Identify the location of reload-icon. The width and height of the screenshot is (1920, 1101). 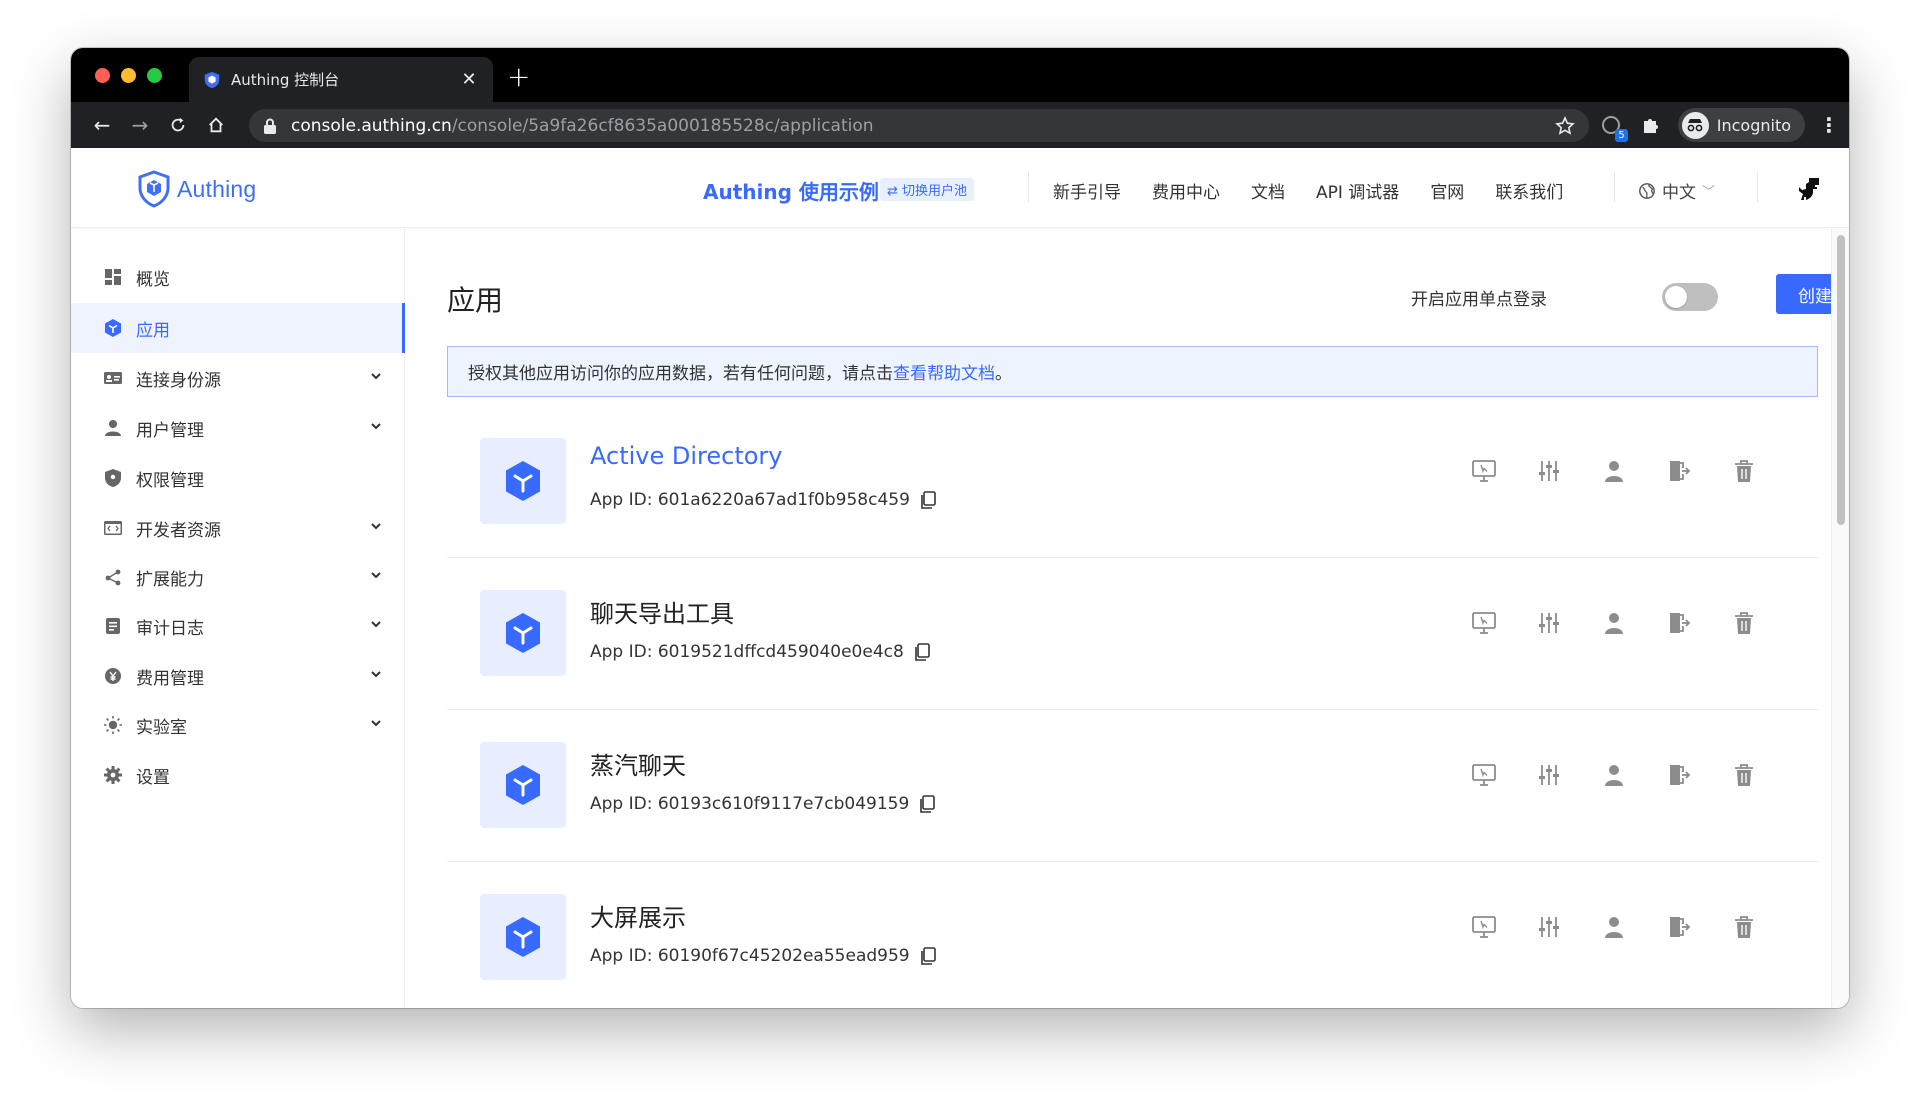
(178, 125).